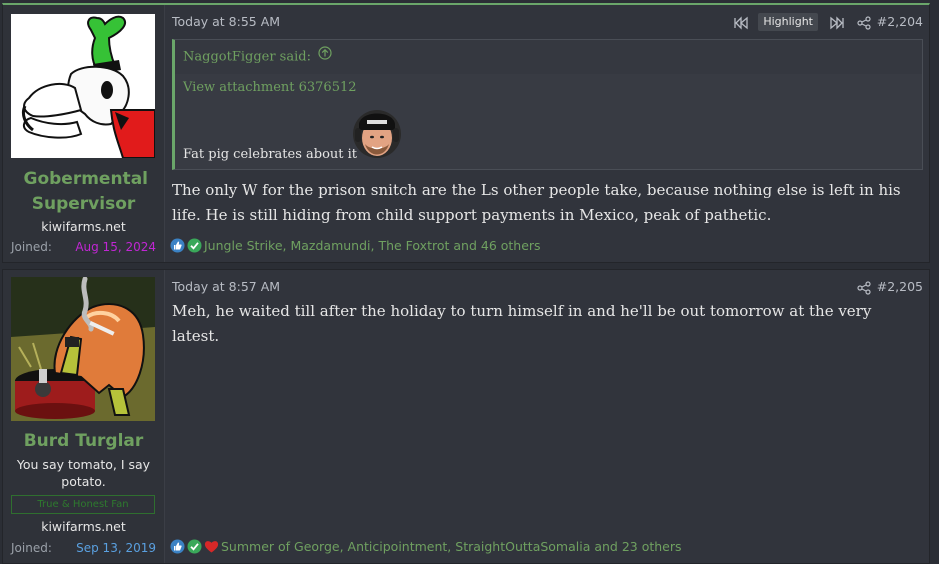 This screenshot has height=564, width=939. What do you see at coordinates (115, 247) in the screenshot?
I see `joined-date: Aug 15, 2024` at bounding box center [115, 247].